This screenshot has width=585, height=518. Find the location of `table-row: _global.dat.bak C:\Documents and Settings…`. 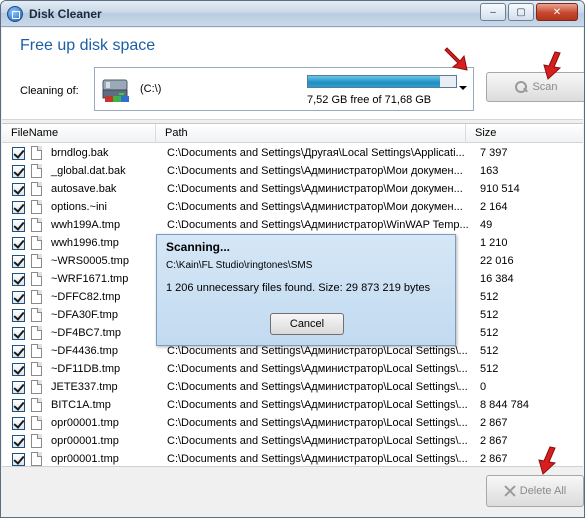

table-row: _global.dat.bak C:\Documents and Settings… is located at coordinates (292, 171).